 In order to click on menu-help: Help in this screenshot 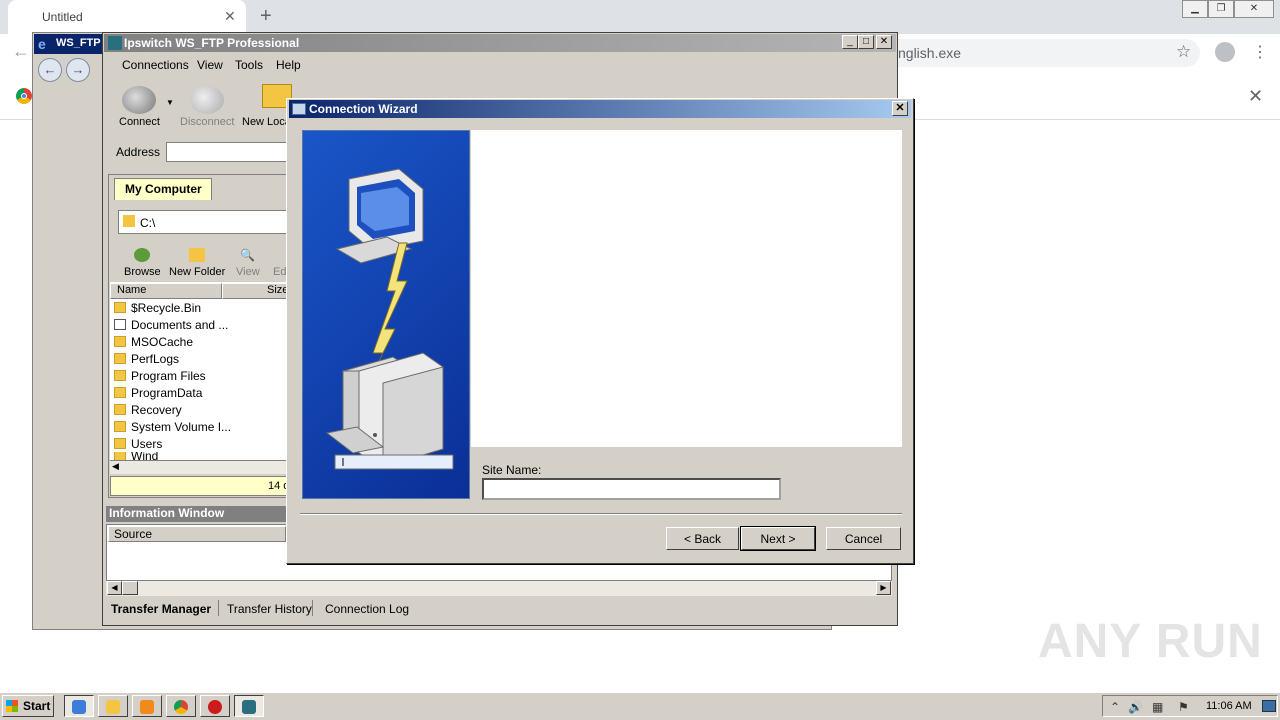, I will do `click(288, 65)`.